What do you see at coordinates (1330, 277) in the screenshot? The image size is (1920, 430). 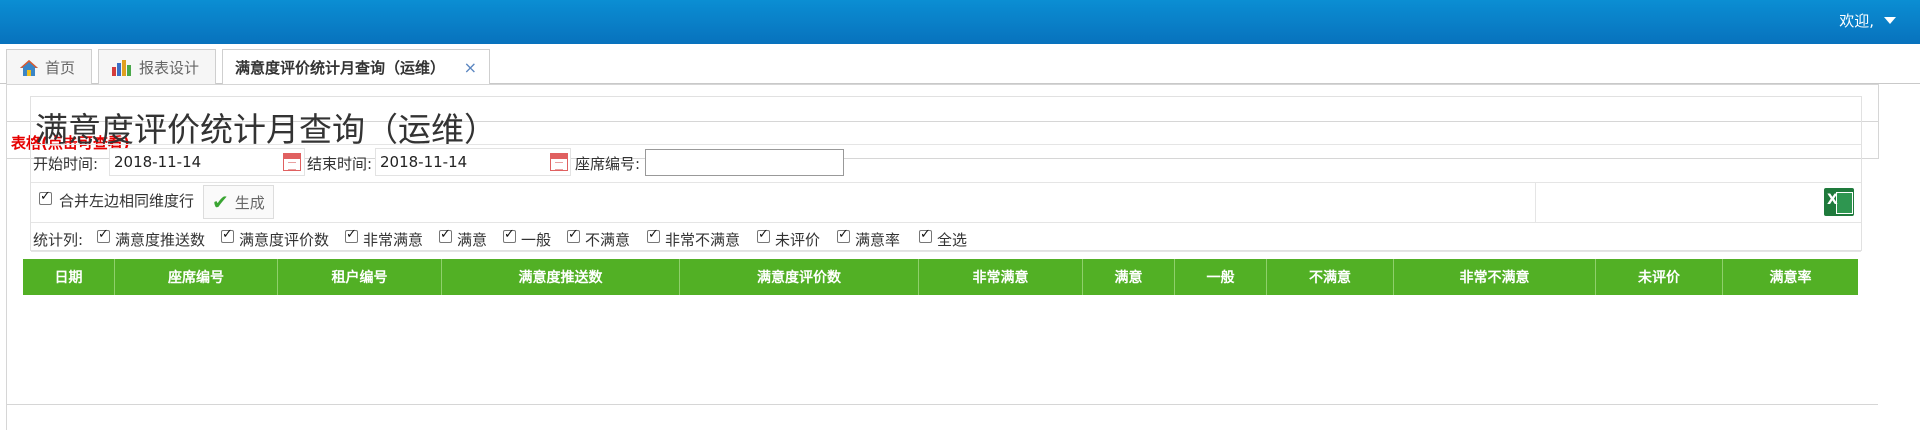 I see `column-header-dissatisfied: 不满意` at bounding box center [1330, 277].